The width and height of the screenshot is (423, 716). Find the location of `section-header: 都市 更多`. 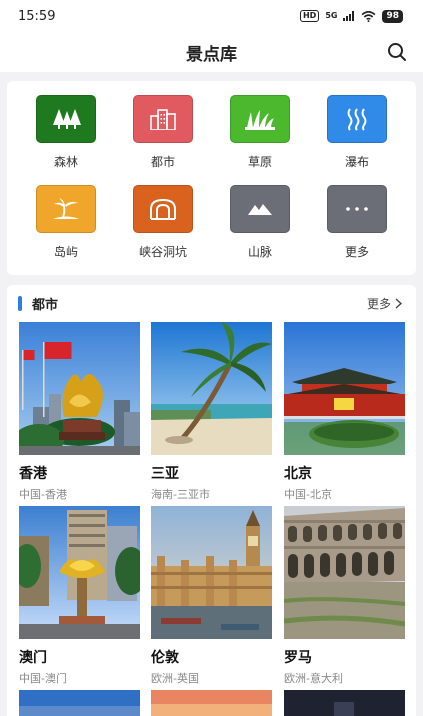

section-header: 都市 更多 is located at coordinates (211, 303).